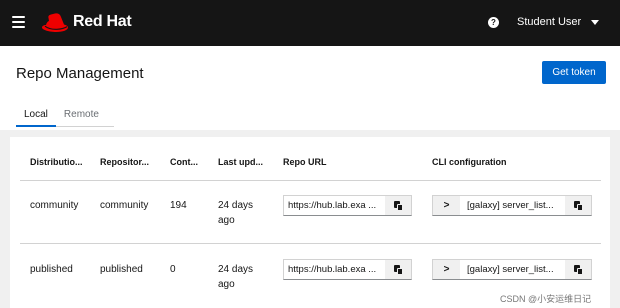 This screenshot has width=620, height=308. I want to click on watermark: CSDN @小安运维日记, so click(546, 299).